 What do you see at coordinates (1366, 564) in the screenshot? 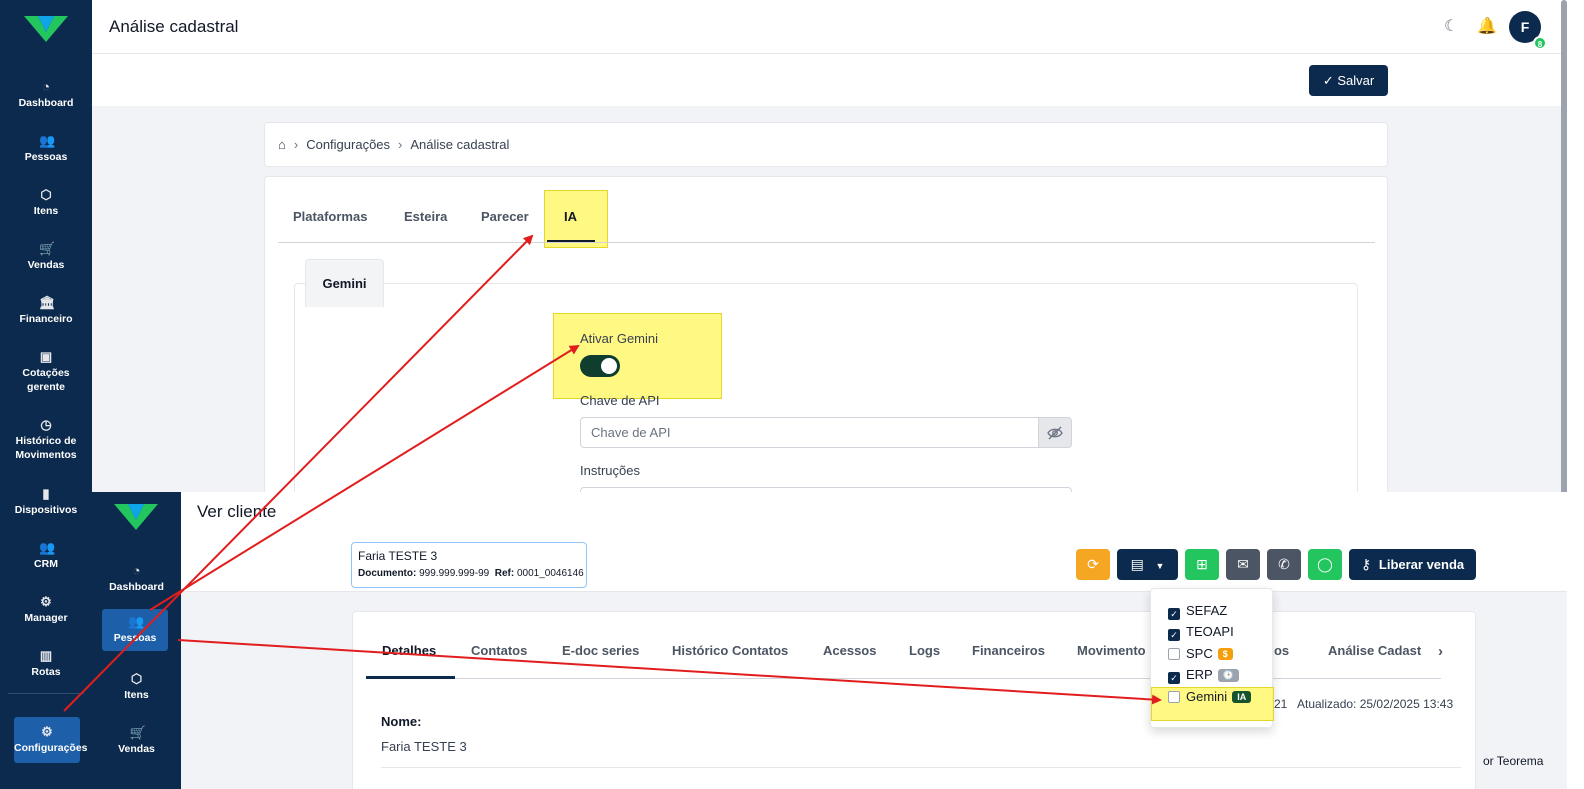
I see `key-icon: ⚷` at bounding box center [1366, 564].